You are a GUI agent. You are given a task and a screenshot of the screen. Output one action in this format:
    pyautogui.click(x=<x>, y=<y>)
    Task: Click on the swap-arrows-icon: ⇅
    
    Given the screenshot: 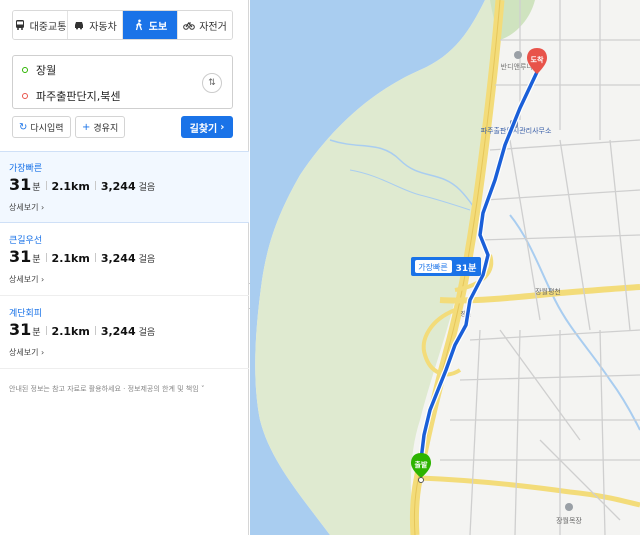 What is the action you would take?
    pyautogui.click(x=212, y=83)
    